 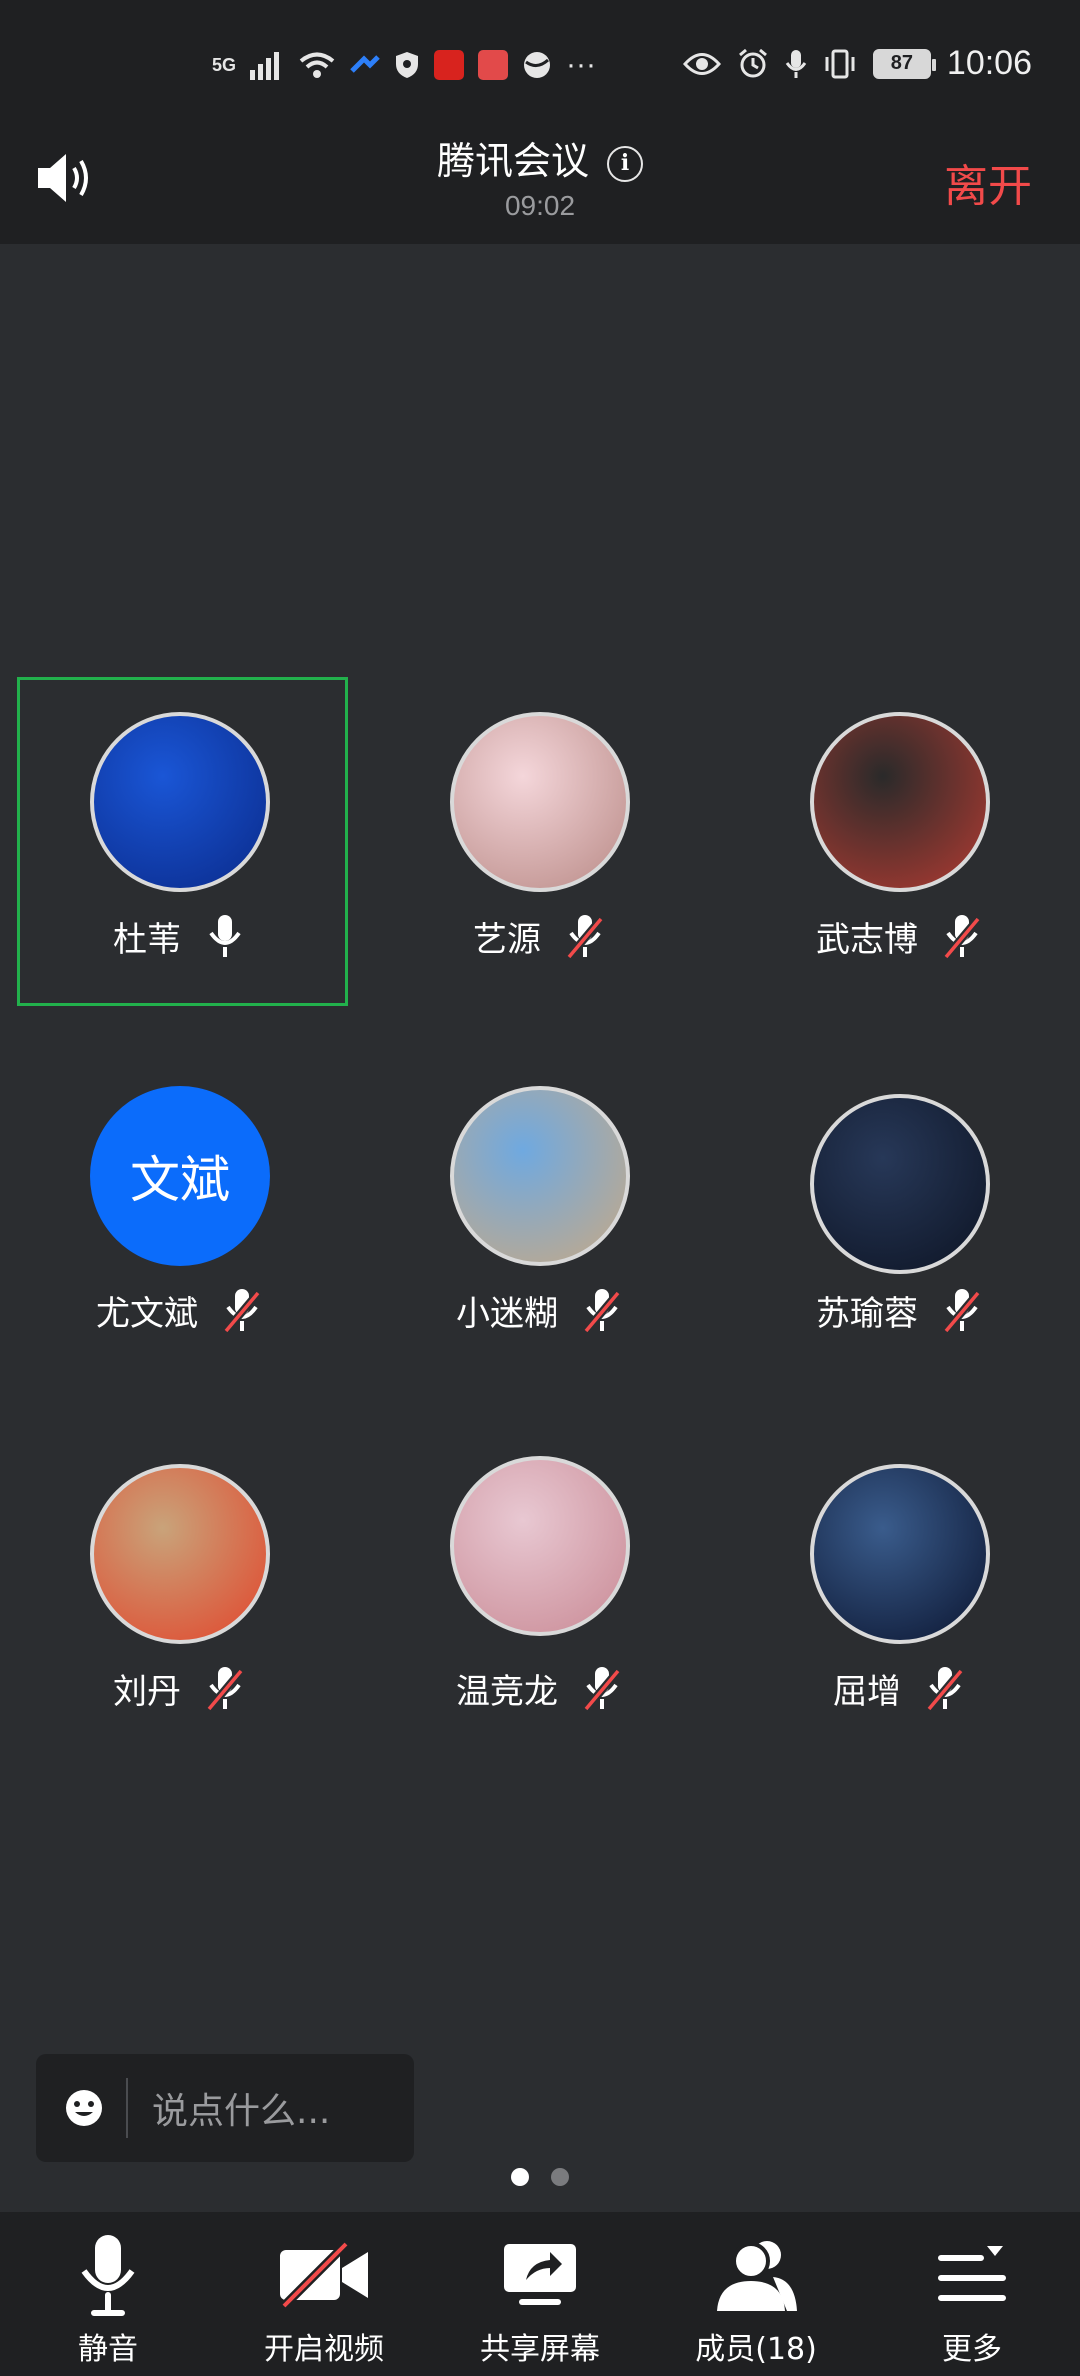 I want to click on participant-tile: 苏瑜蓉, so click(x=900, y=1214).